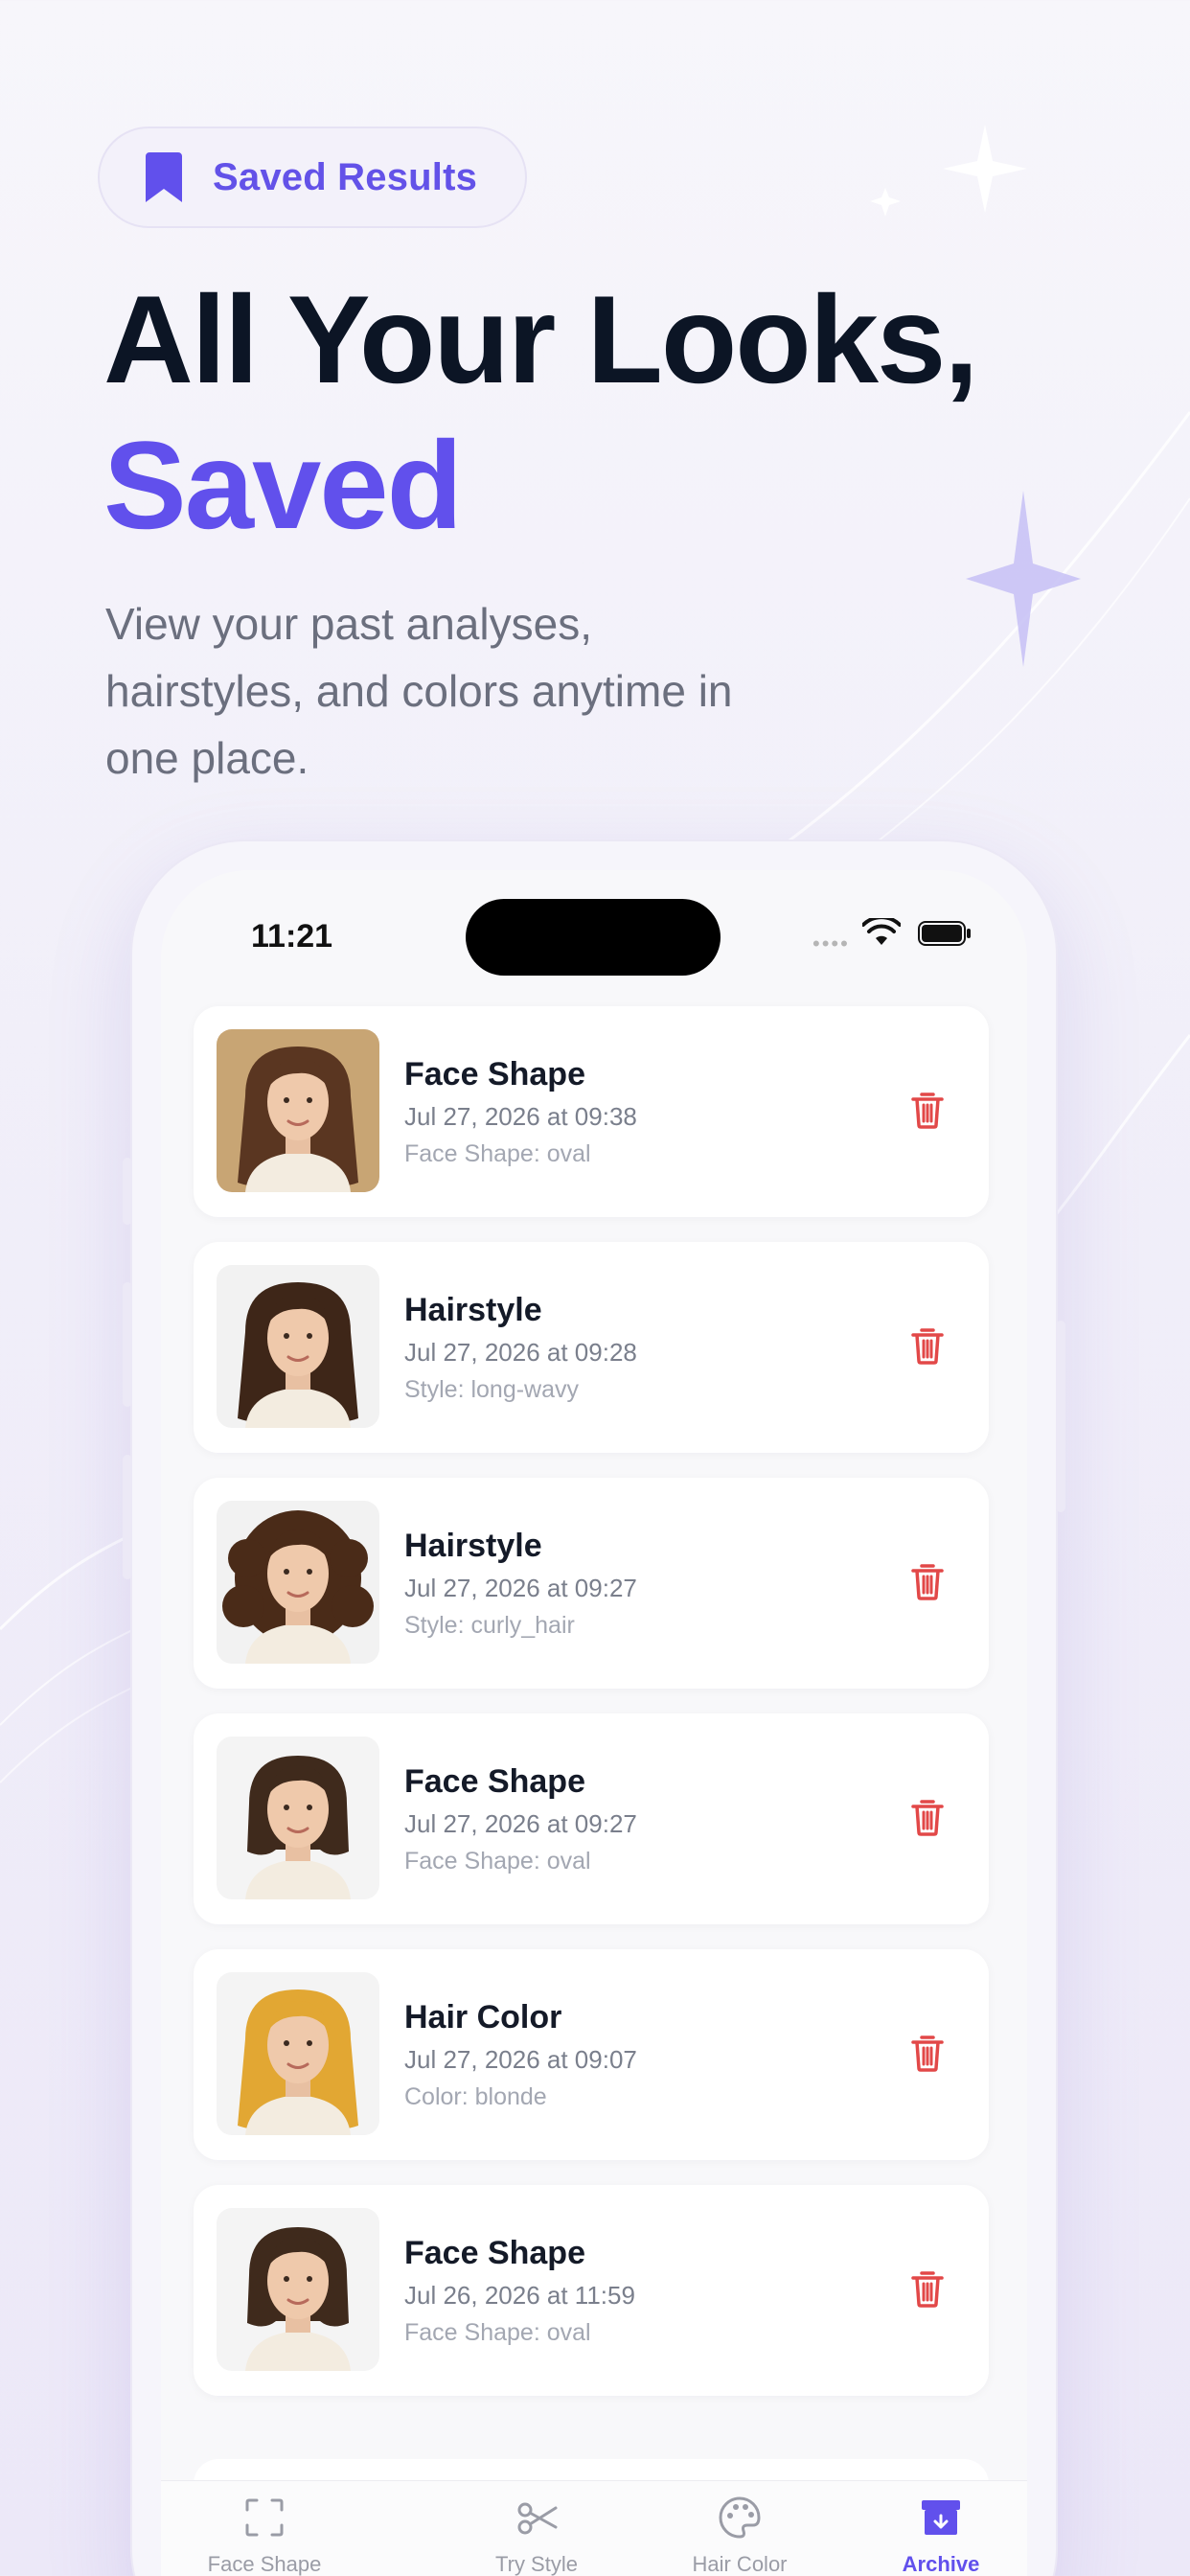 The image size is (1190, 2576). I want to click on tab-face-shape: Face Shape, so click(264, 2535).